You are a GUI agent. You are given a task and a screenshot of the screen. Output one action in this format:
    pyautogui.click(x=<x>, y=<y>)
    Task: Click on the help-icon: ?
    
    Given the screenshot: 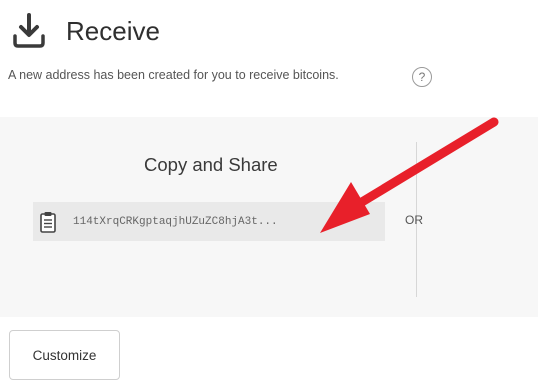 What is the action you would take?
    pyautogui.click(x=422, y=77)
    